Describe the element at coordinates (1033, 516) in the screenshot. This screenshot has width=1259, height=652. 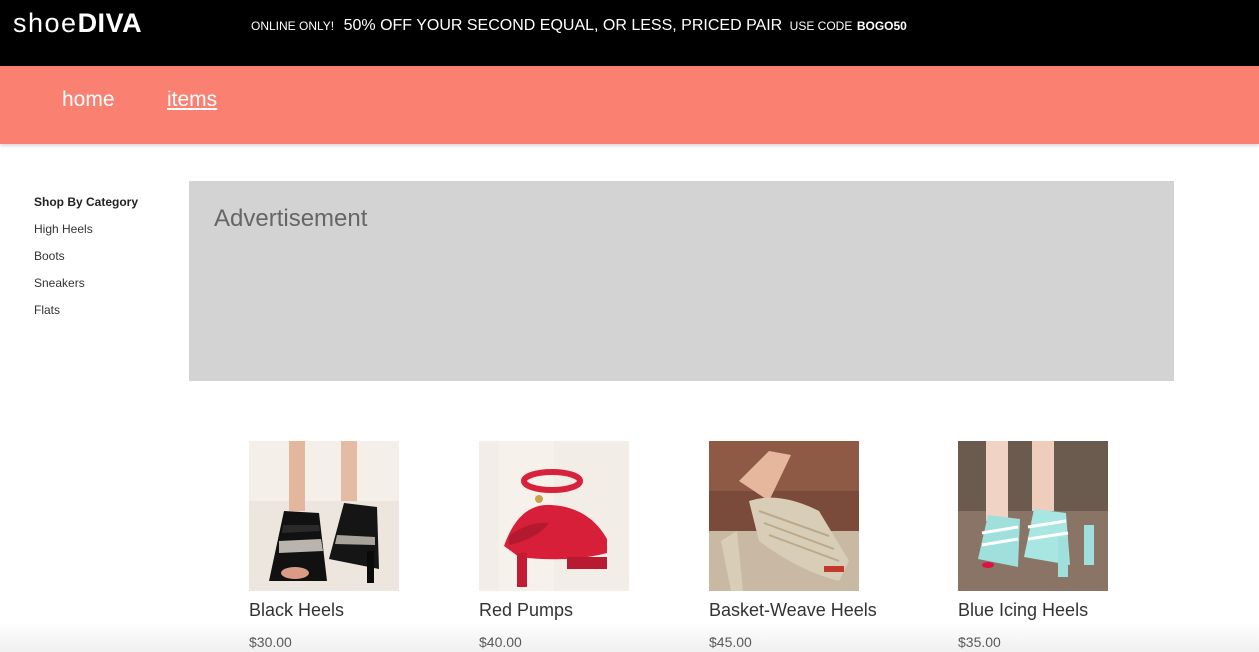
I see `blue-icing-heels-image` at that location.